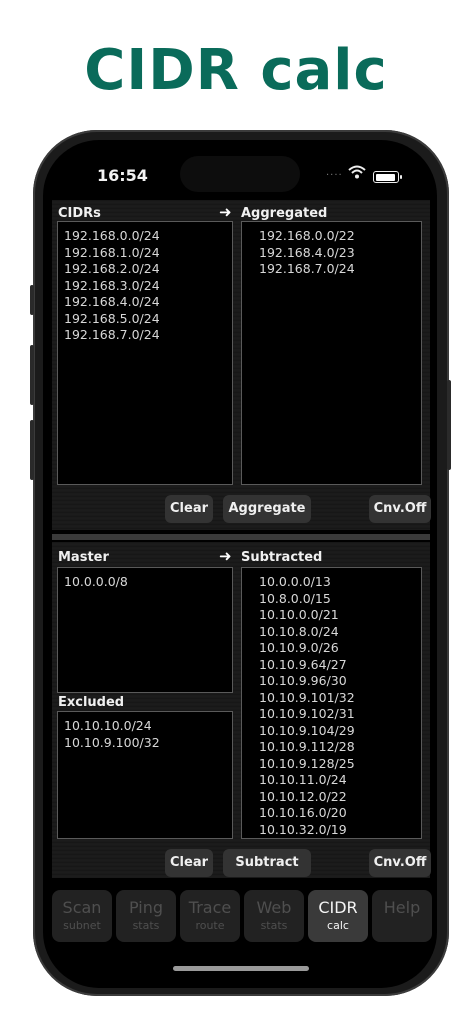 The image size is (472, 1024). What do you see at coordinates (112, 268) in the screenshot?
I see `cidr-item: 192.168.2.0/24` at bounding box center [112, 268].